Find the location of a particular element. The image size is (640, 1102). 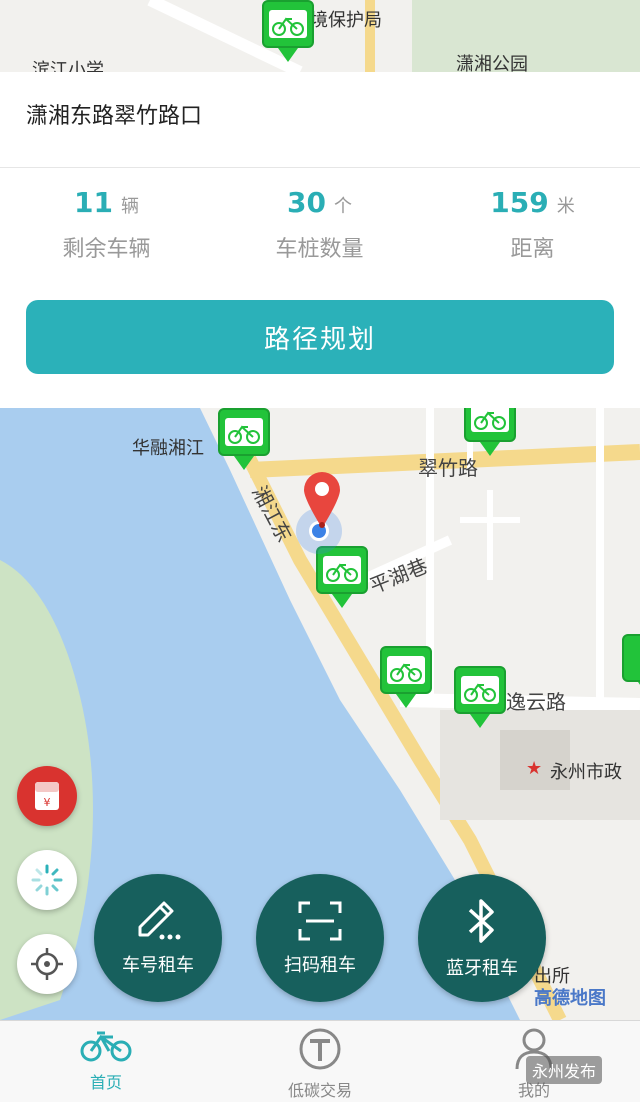

publisher-watermark: 永州发布 is located at coordinates (564, 1070).